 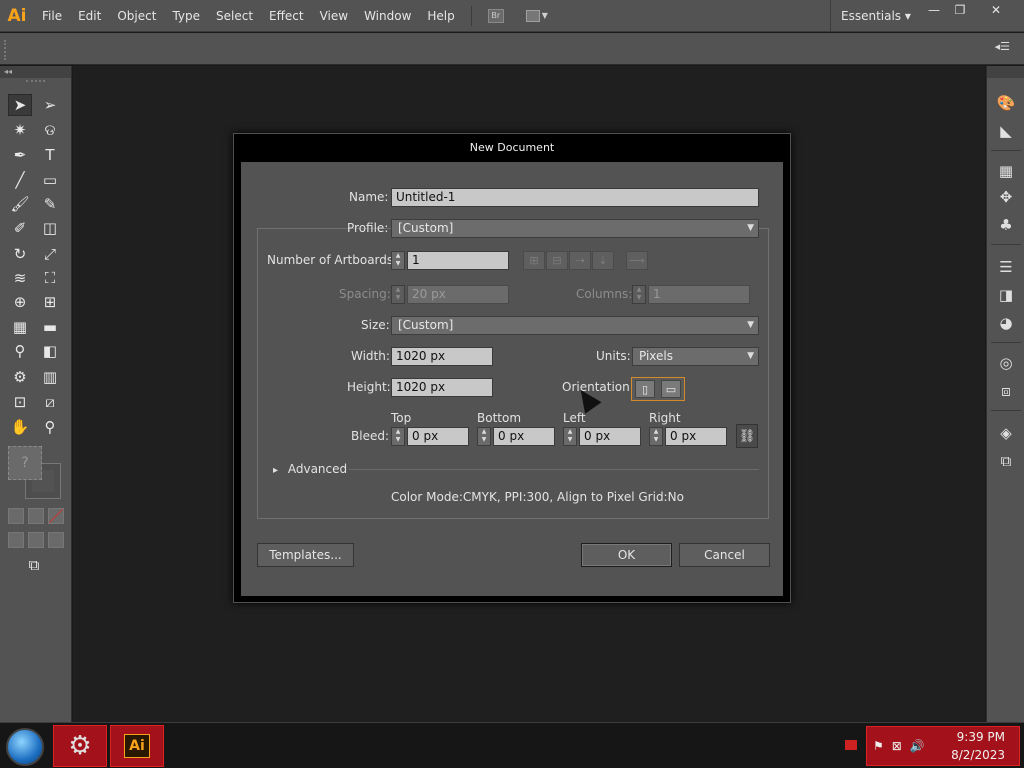 I want to click on slice-tool-icon: ⧄, so click(x=50, y=402).